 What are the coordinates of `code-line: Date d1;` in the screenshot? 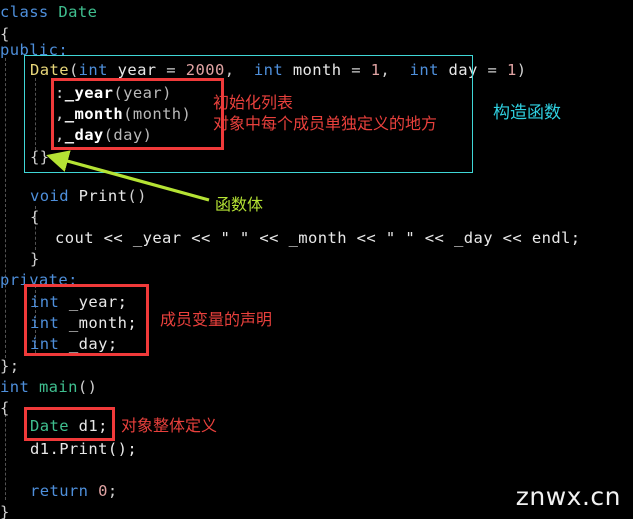 It's located at (54, 426).